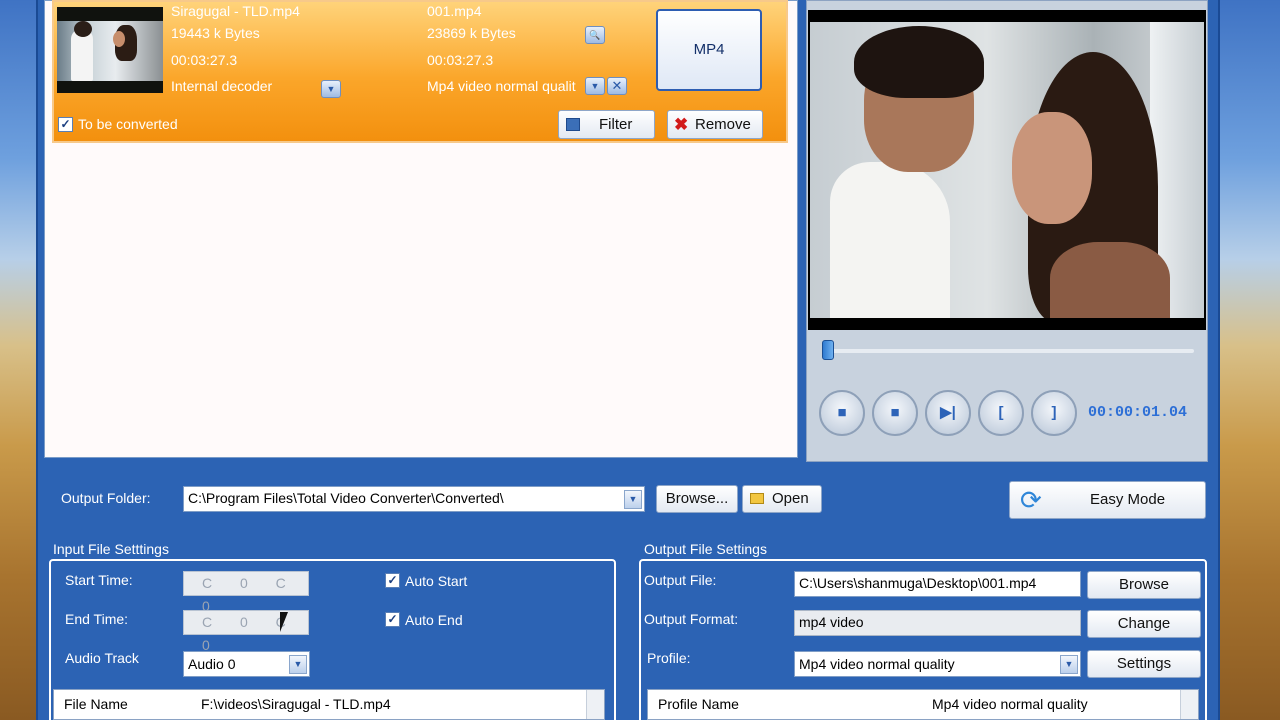 Image resolution: width=1280 pixels, height=720 pixels. Describe the element at coordinates (757, 498) in the screenshot. I see `folder-icon` at that location.